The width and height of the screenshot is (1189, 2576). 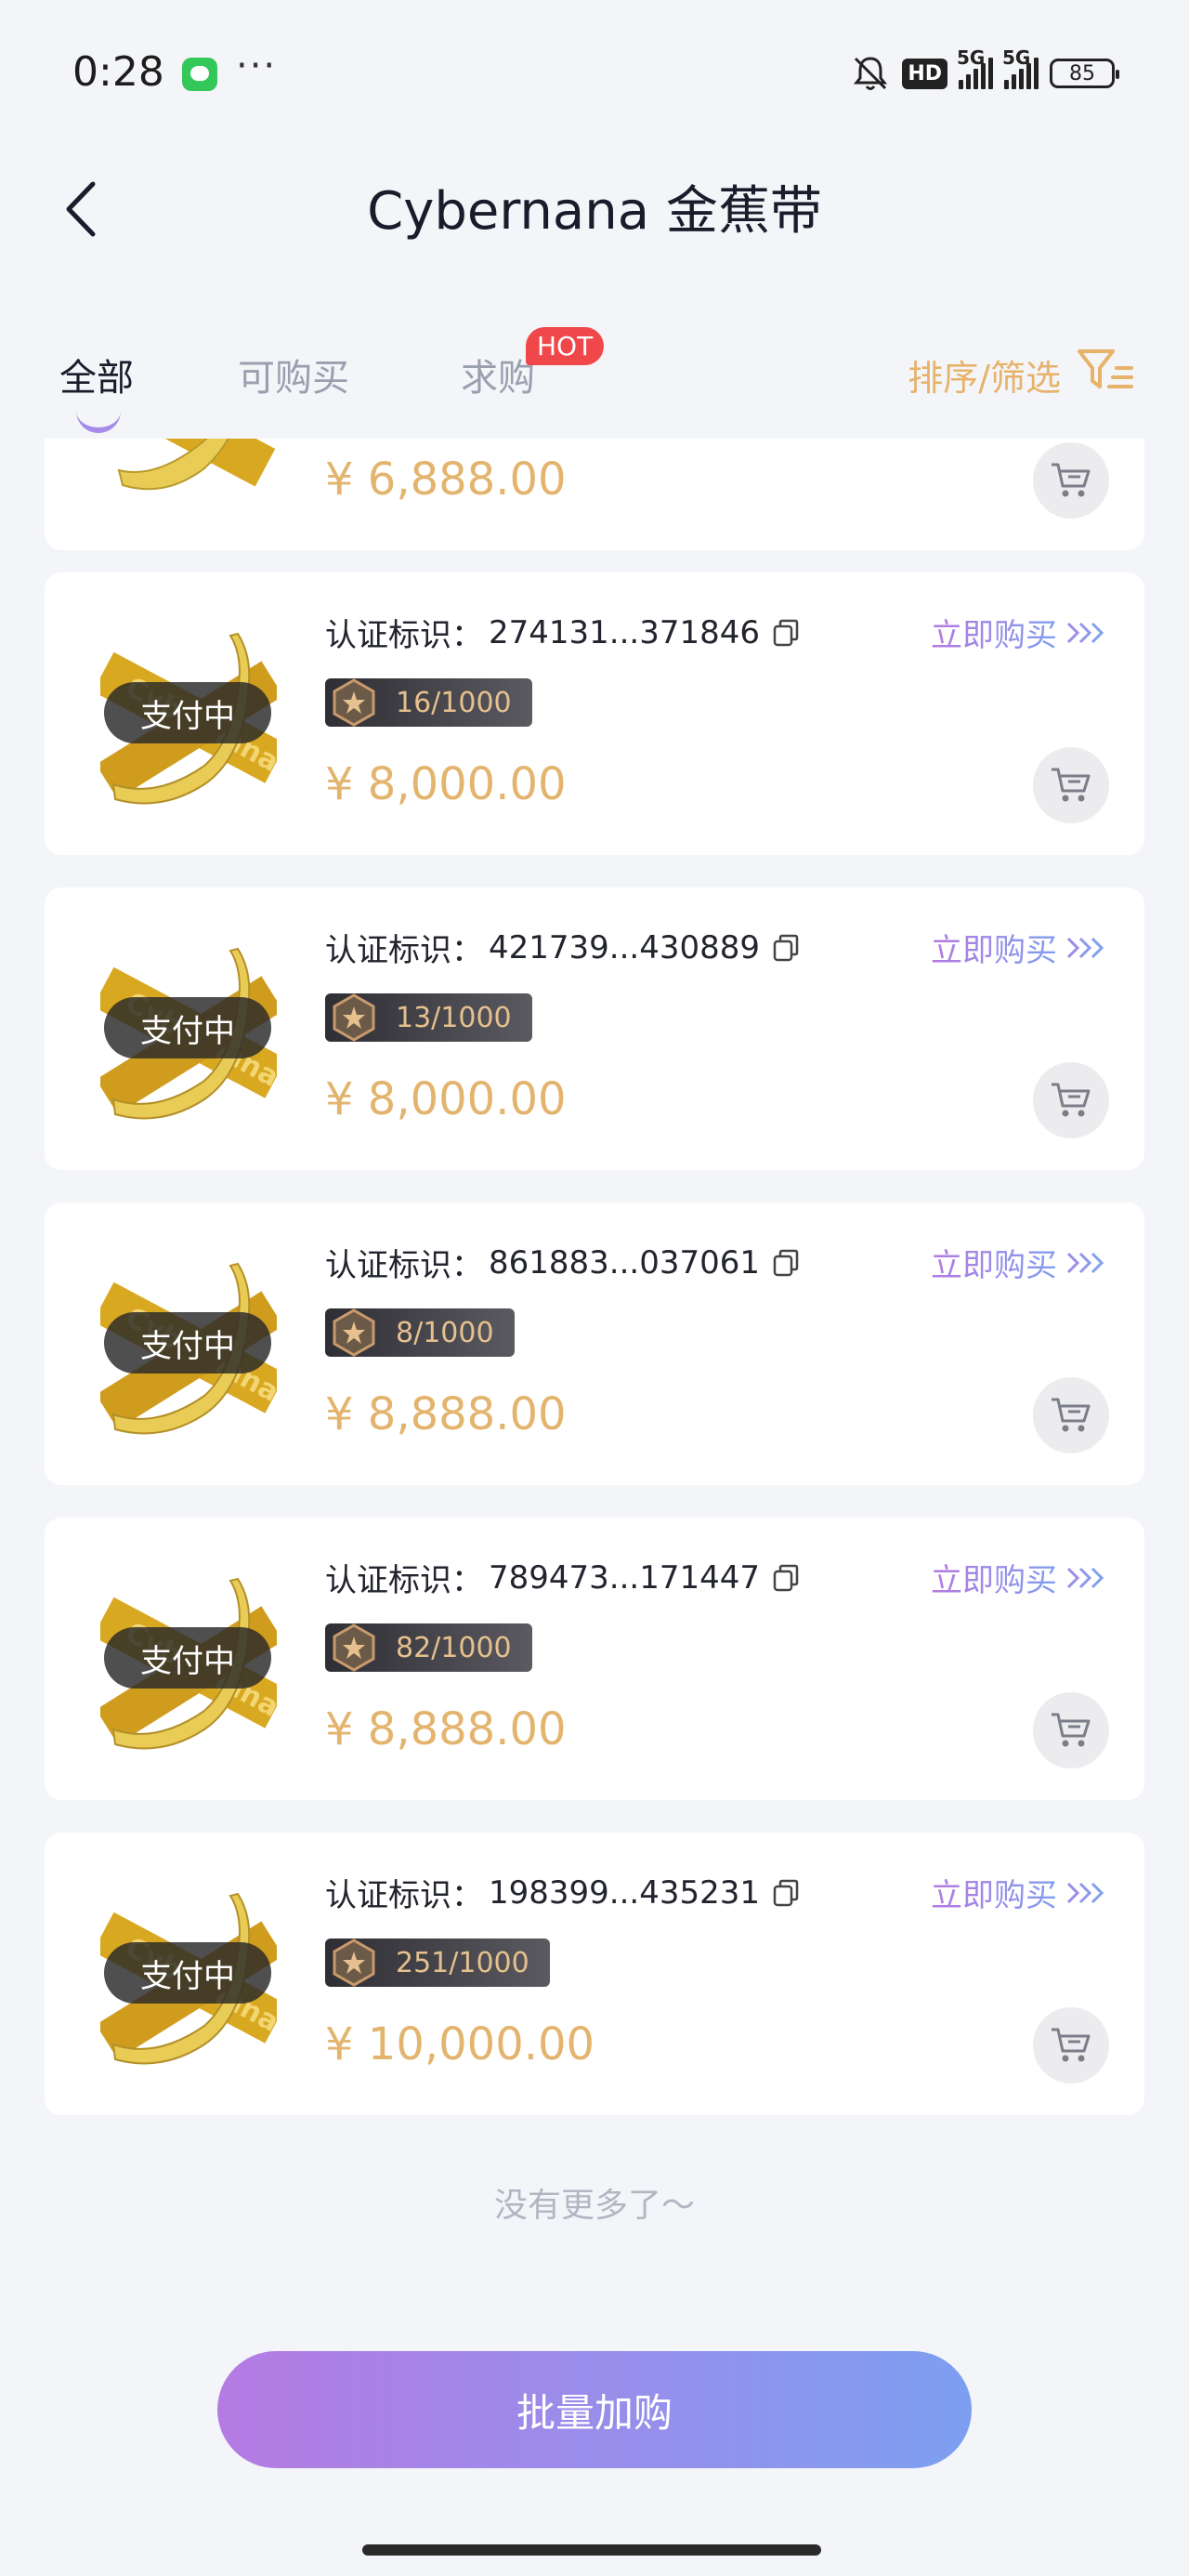 I want to click on edition-badge: 251/1000, so click(x=438, y=1963).